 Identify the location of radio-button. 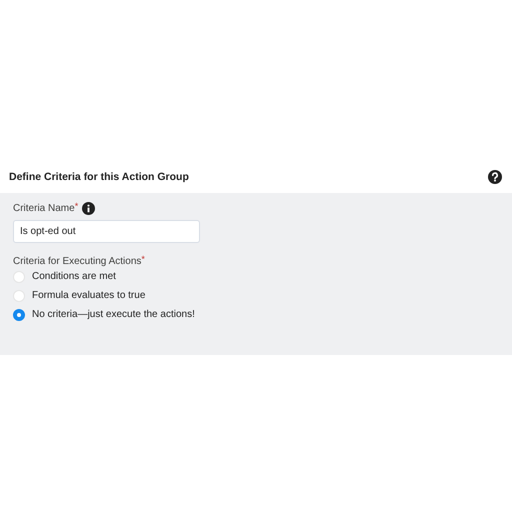
(19, 314).